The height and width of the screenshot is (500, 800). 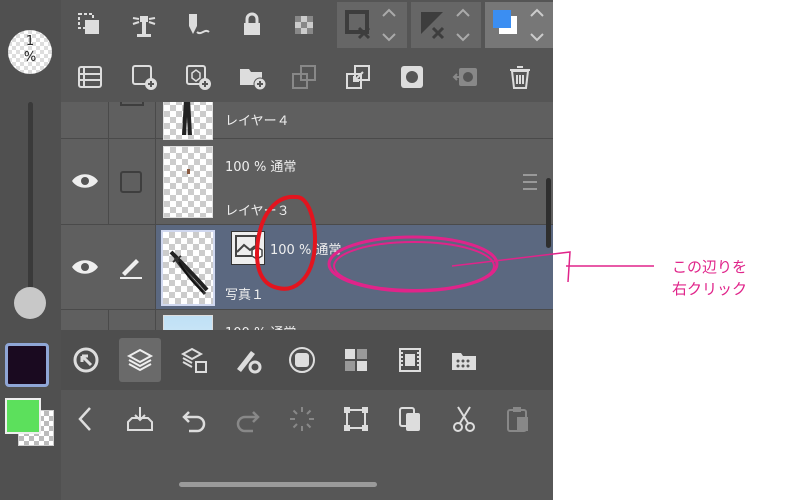 I want to click on brush-size-slider-handle, so click(x=30, y=303).